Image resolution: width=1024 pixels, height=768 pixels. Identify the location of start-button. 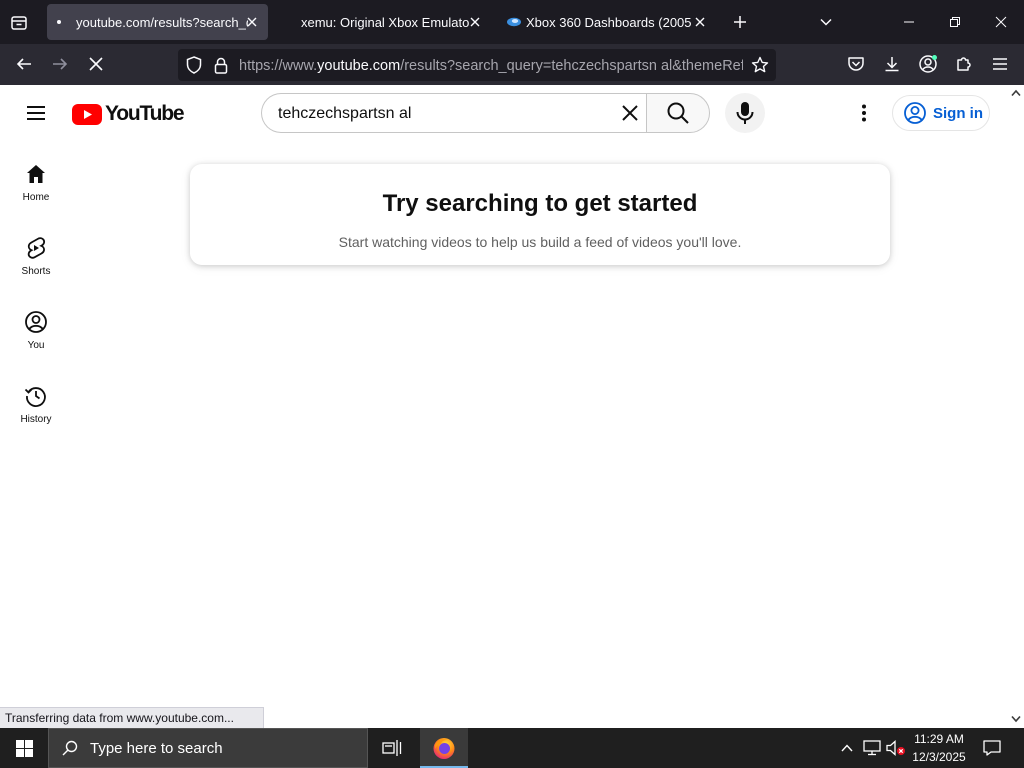
(24, 748).